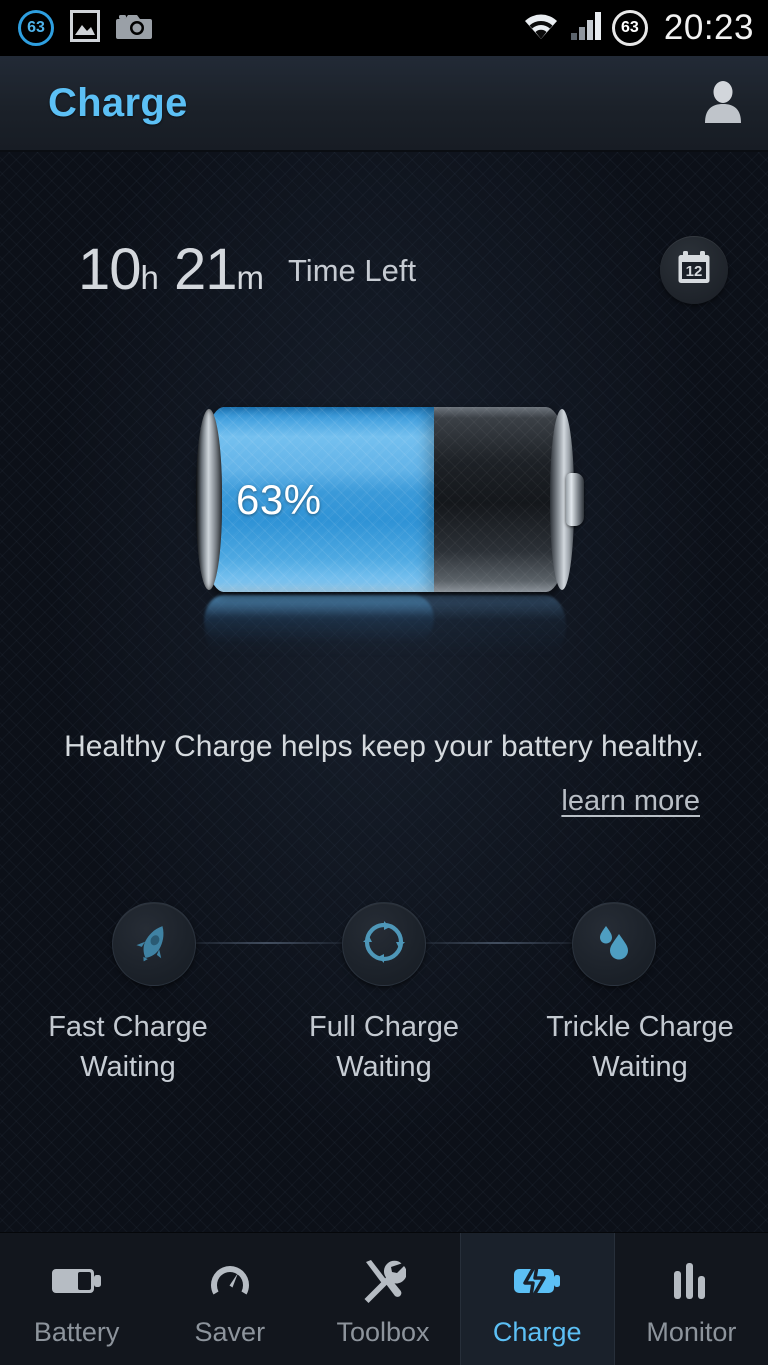 The height and width of the screenshot is (1365, 768). I want to click on status-bar-right-icons: 63 20:23, so click(638, 28).